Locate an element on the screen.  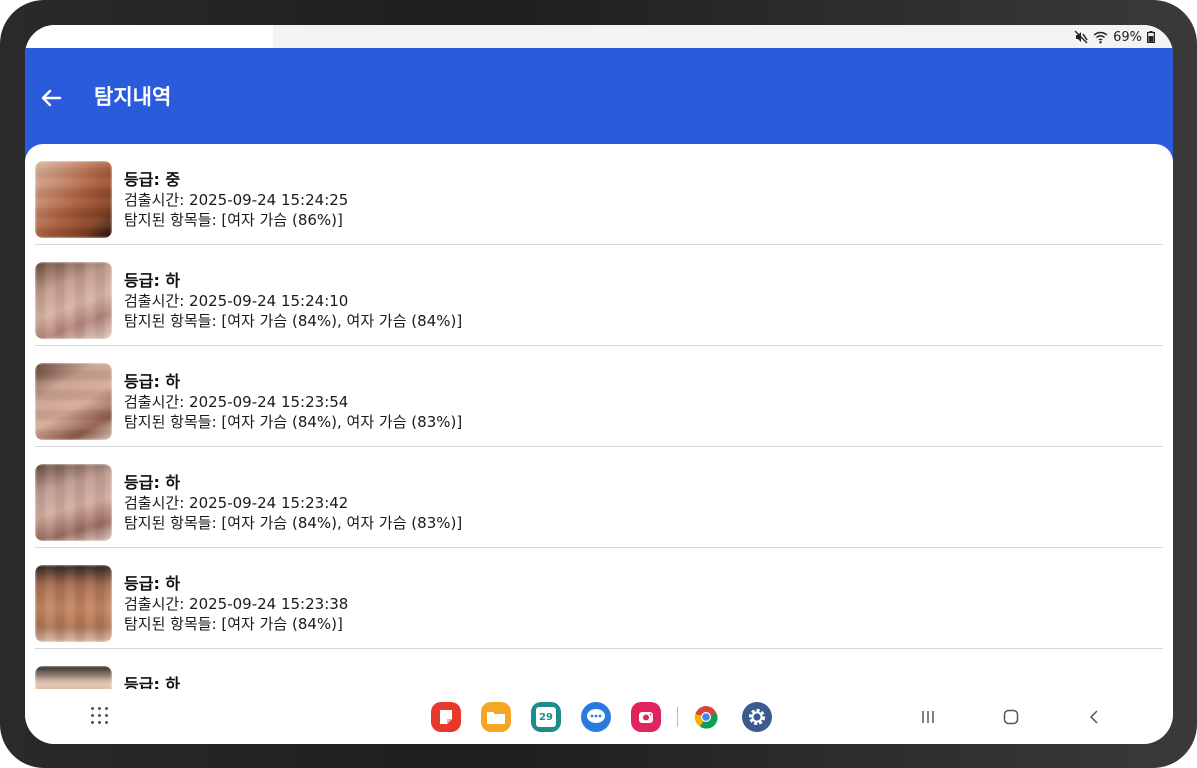
calendar-app-icon: 29 is located at coordinates (546, 717).